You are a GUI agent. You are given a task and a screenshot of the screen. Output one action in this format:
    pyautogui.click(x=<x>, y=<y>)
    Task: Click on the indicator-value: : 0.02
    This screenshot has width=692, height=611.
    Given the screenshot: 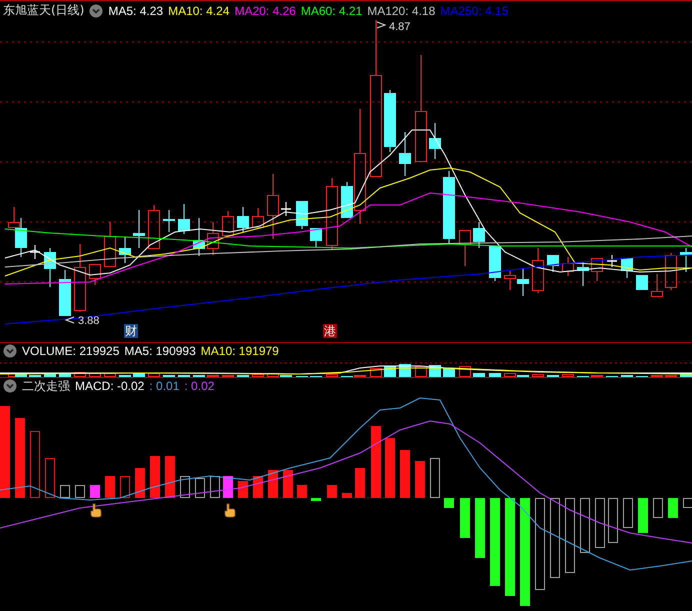 What is the action you would take?
    pyautogui.click(x=199, y=386)
    